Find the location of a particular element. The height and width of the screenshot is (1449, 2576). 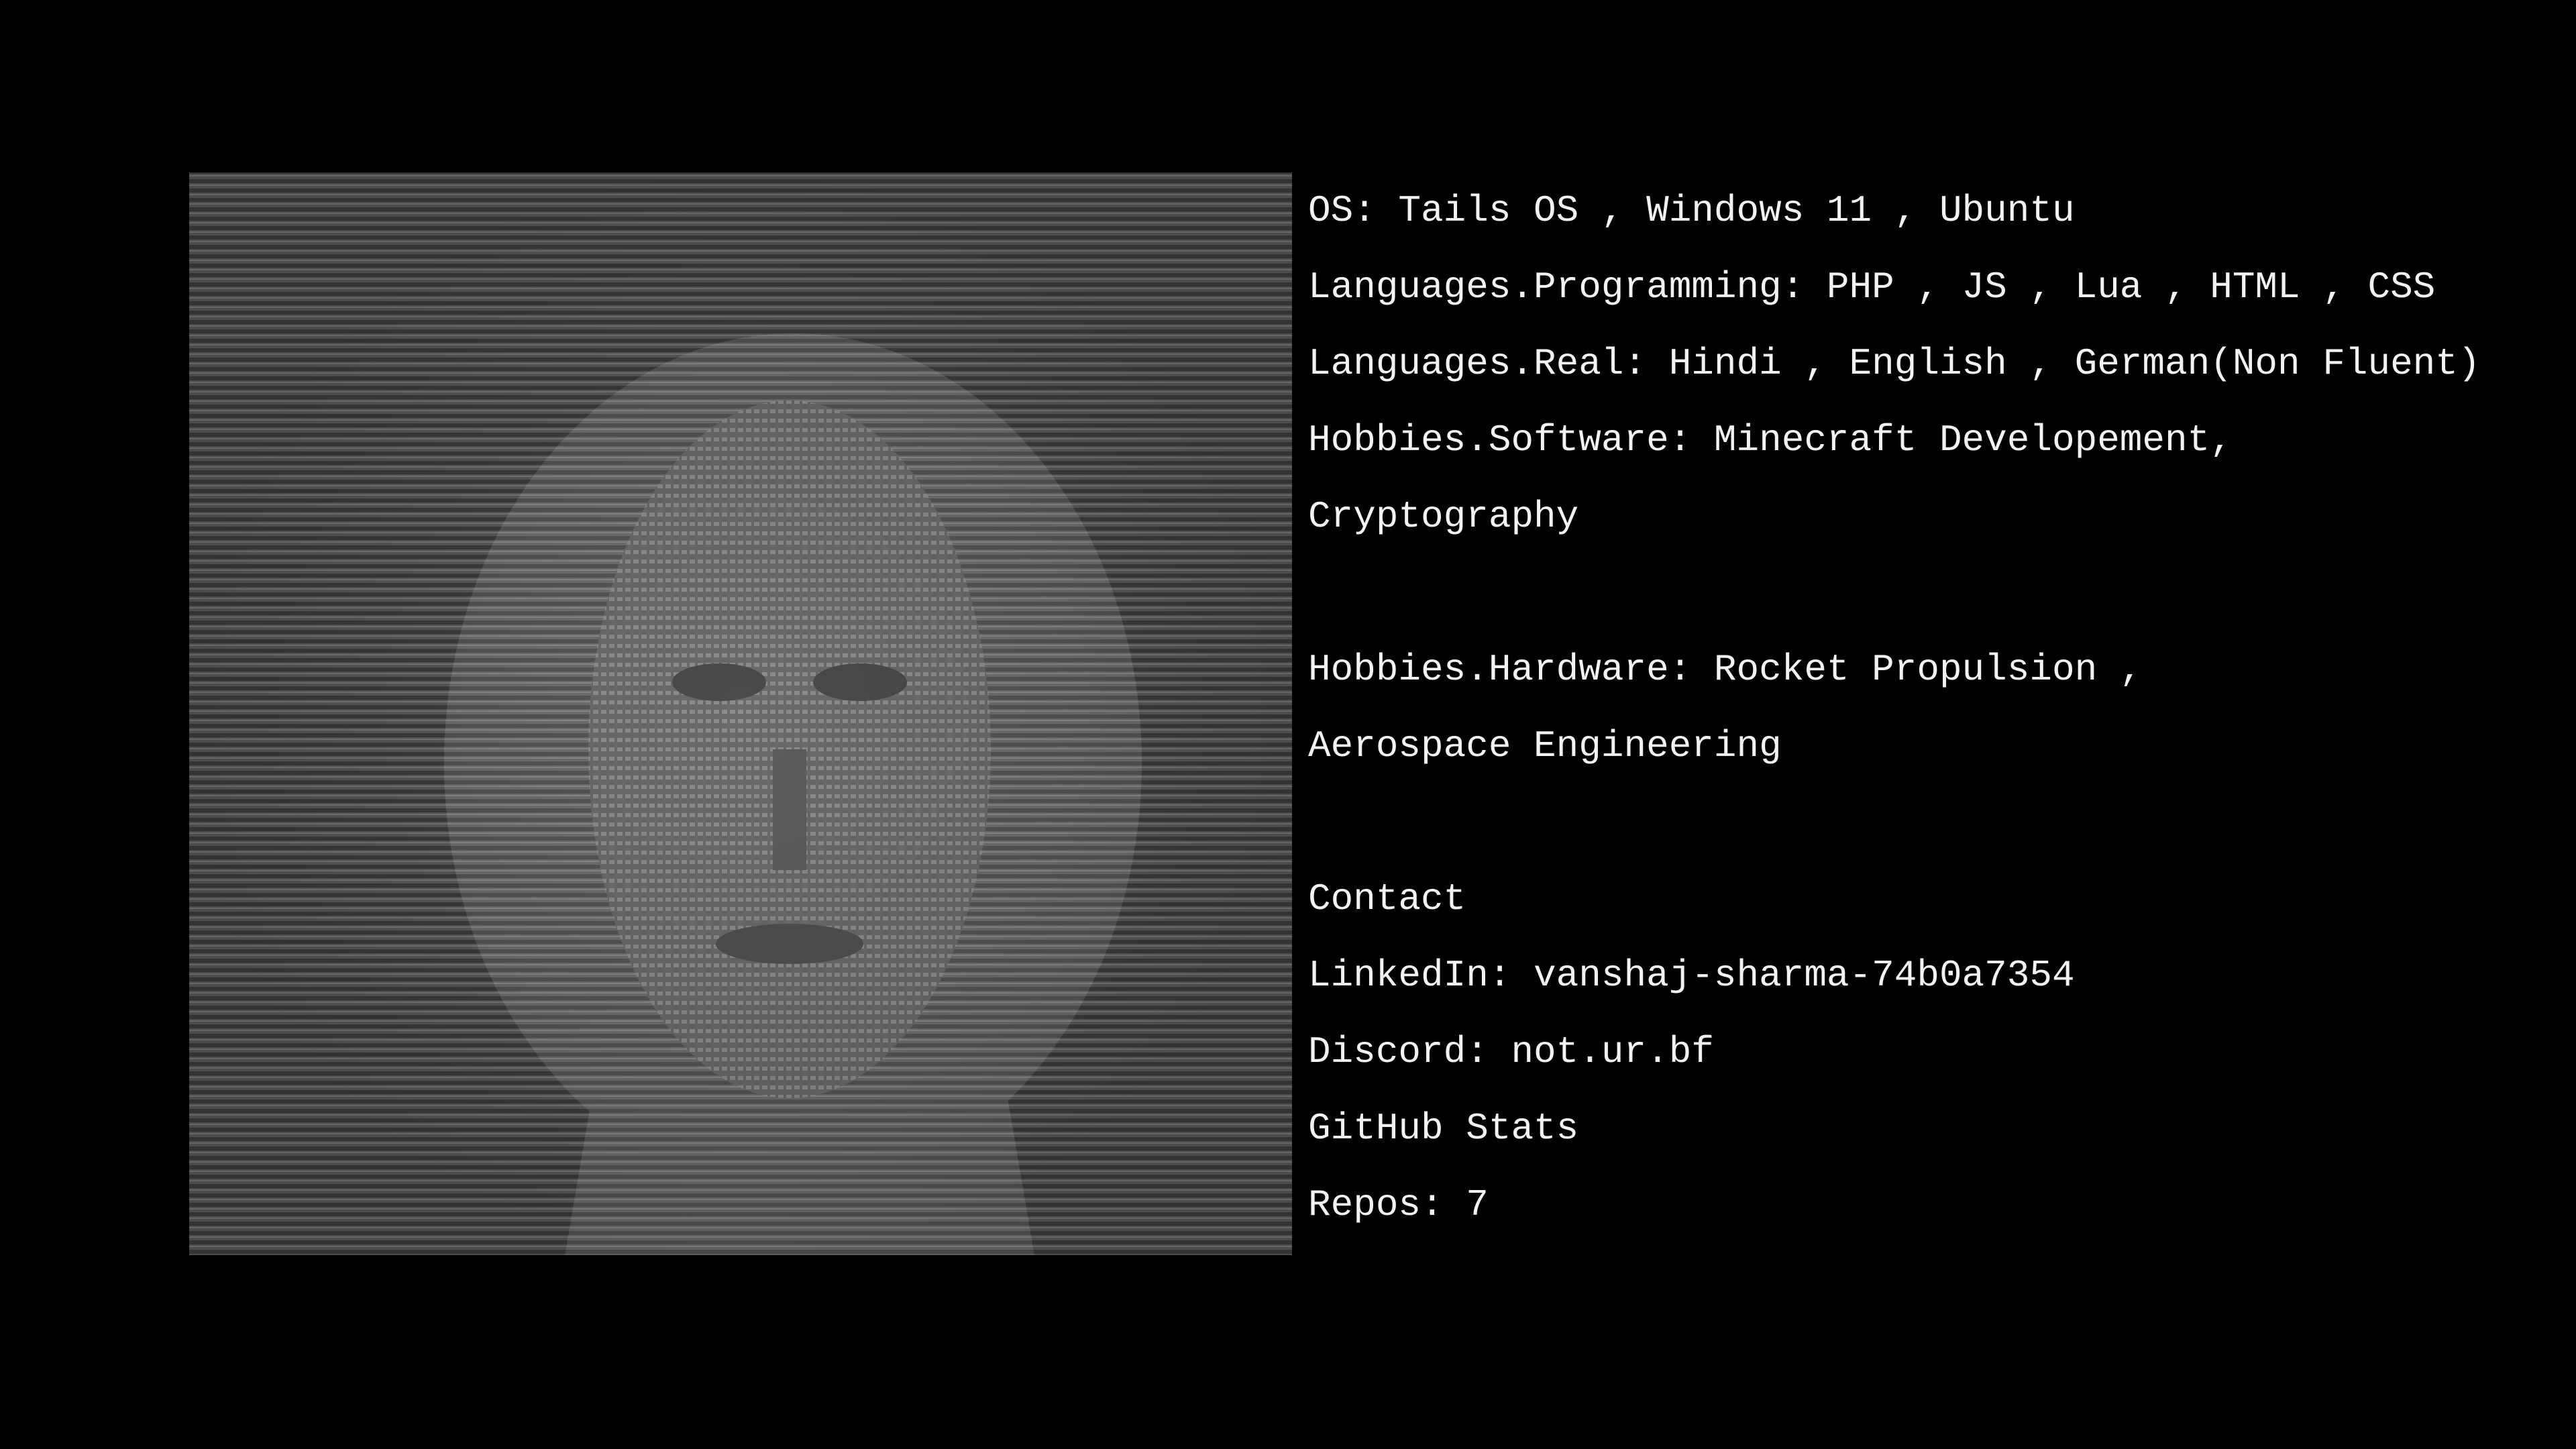

software-hobbies-continued-line: Cryptography is located at coordinates (1443, 516).